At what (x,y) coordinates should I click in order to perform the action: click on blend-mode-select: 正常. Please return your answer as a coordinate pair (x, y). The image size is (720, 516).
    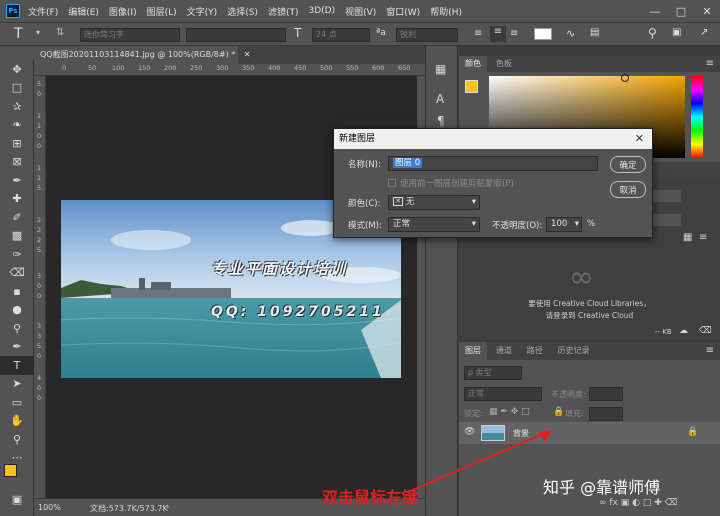
    Looking at the image, I should click on (503, 394).